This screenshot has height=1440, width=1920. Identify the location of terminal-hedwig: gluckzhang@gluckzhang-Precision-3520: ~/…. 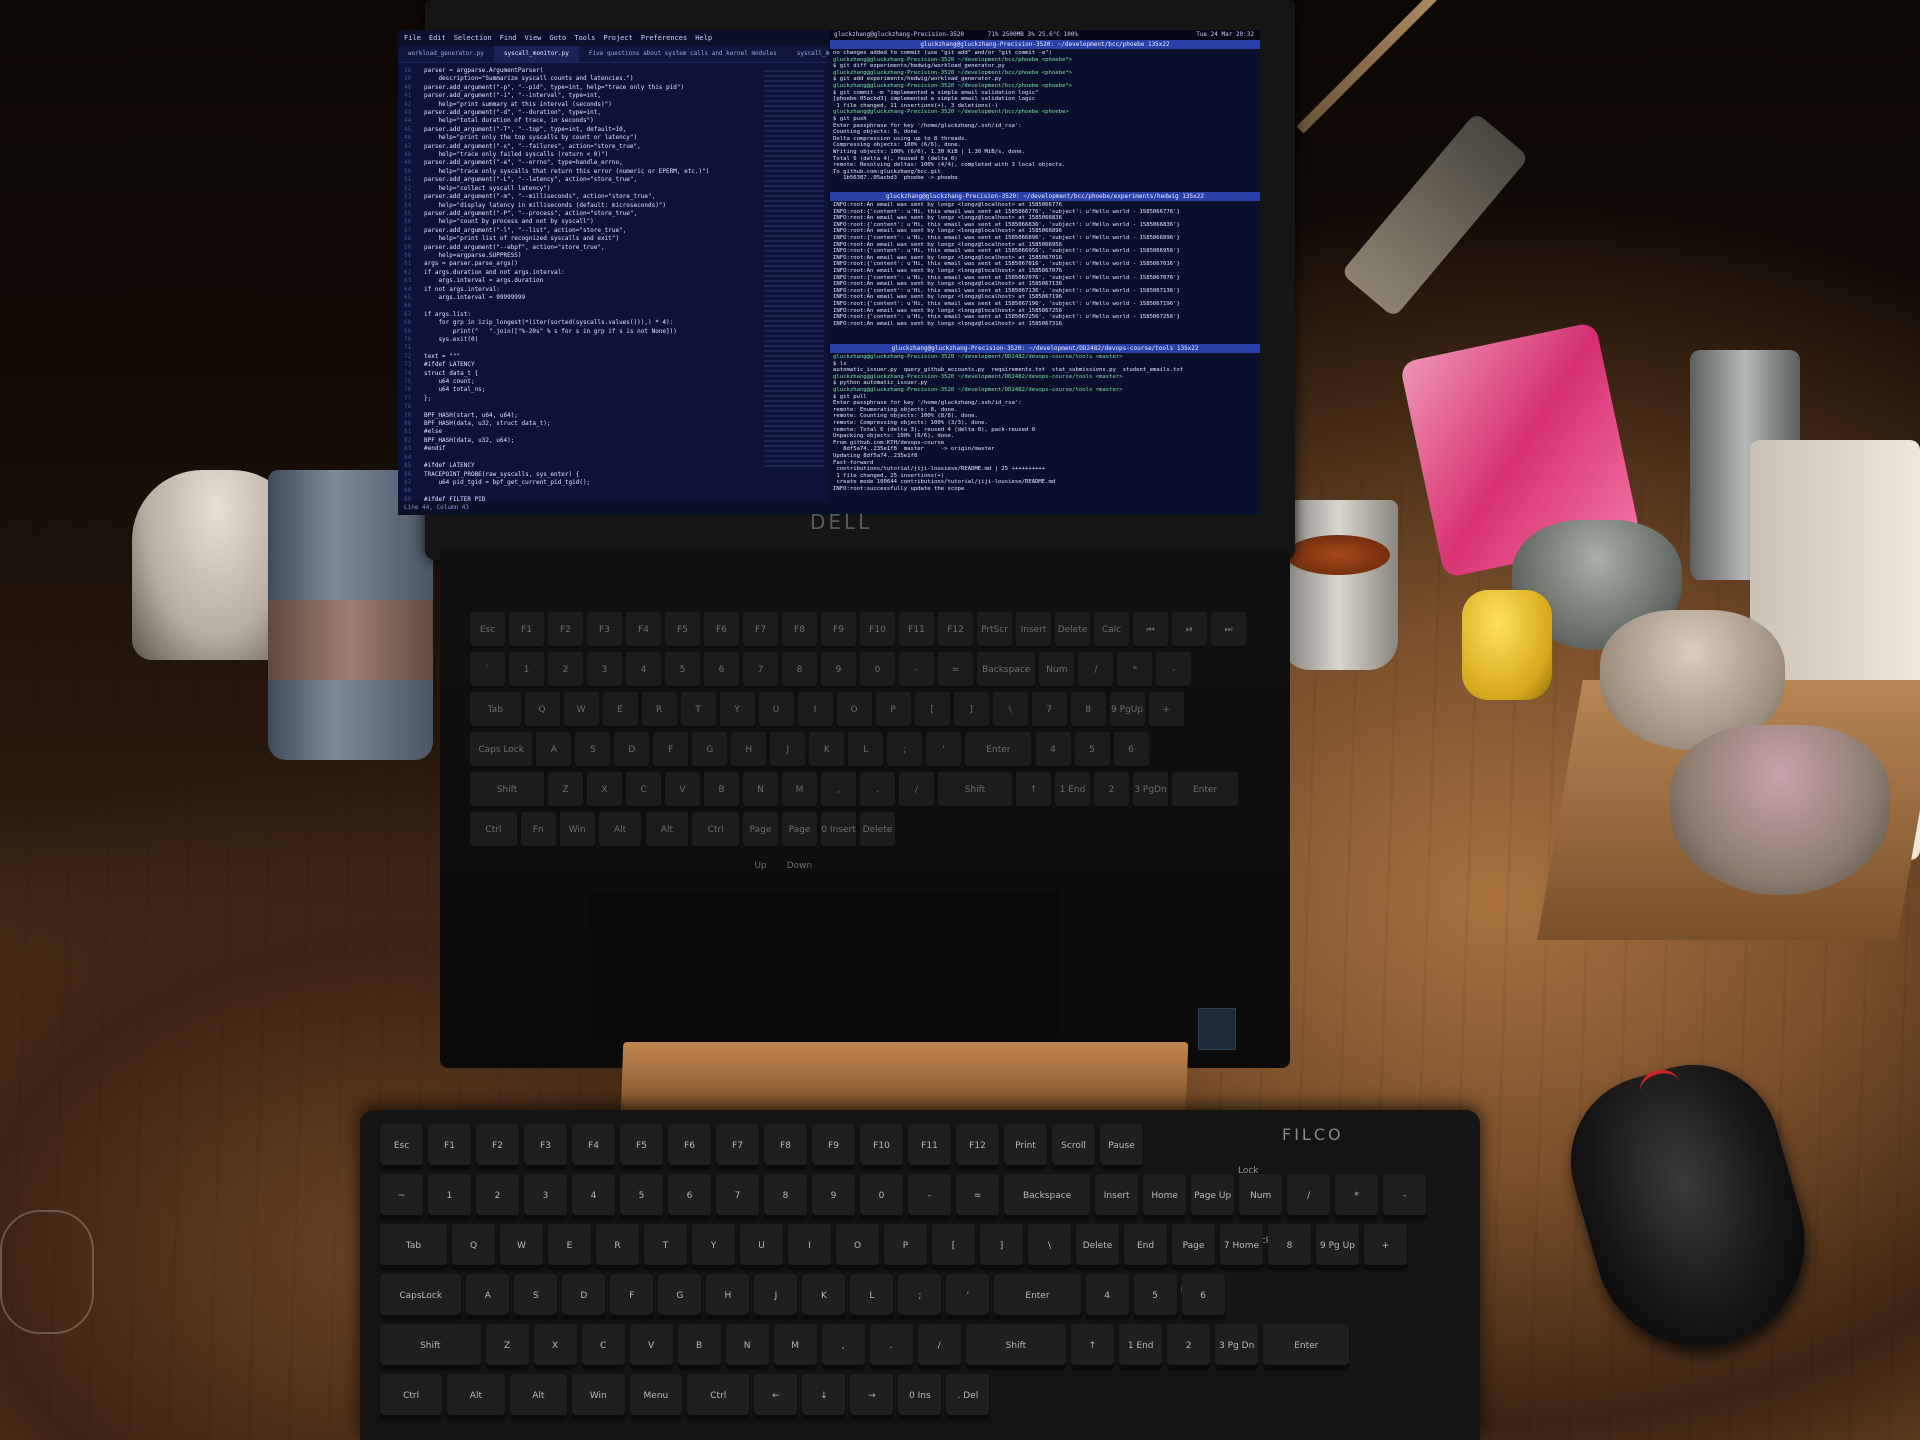
(1045, 267).